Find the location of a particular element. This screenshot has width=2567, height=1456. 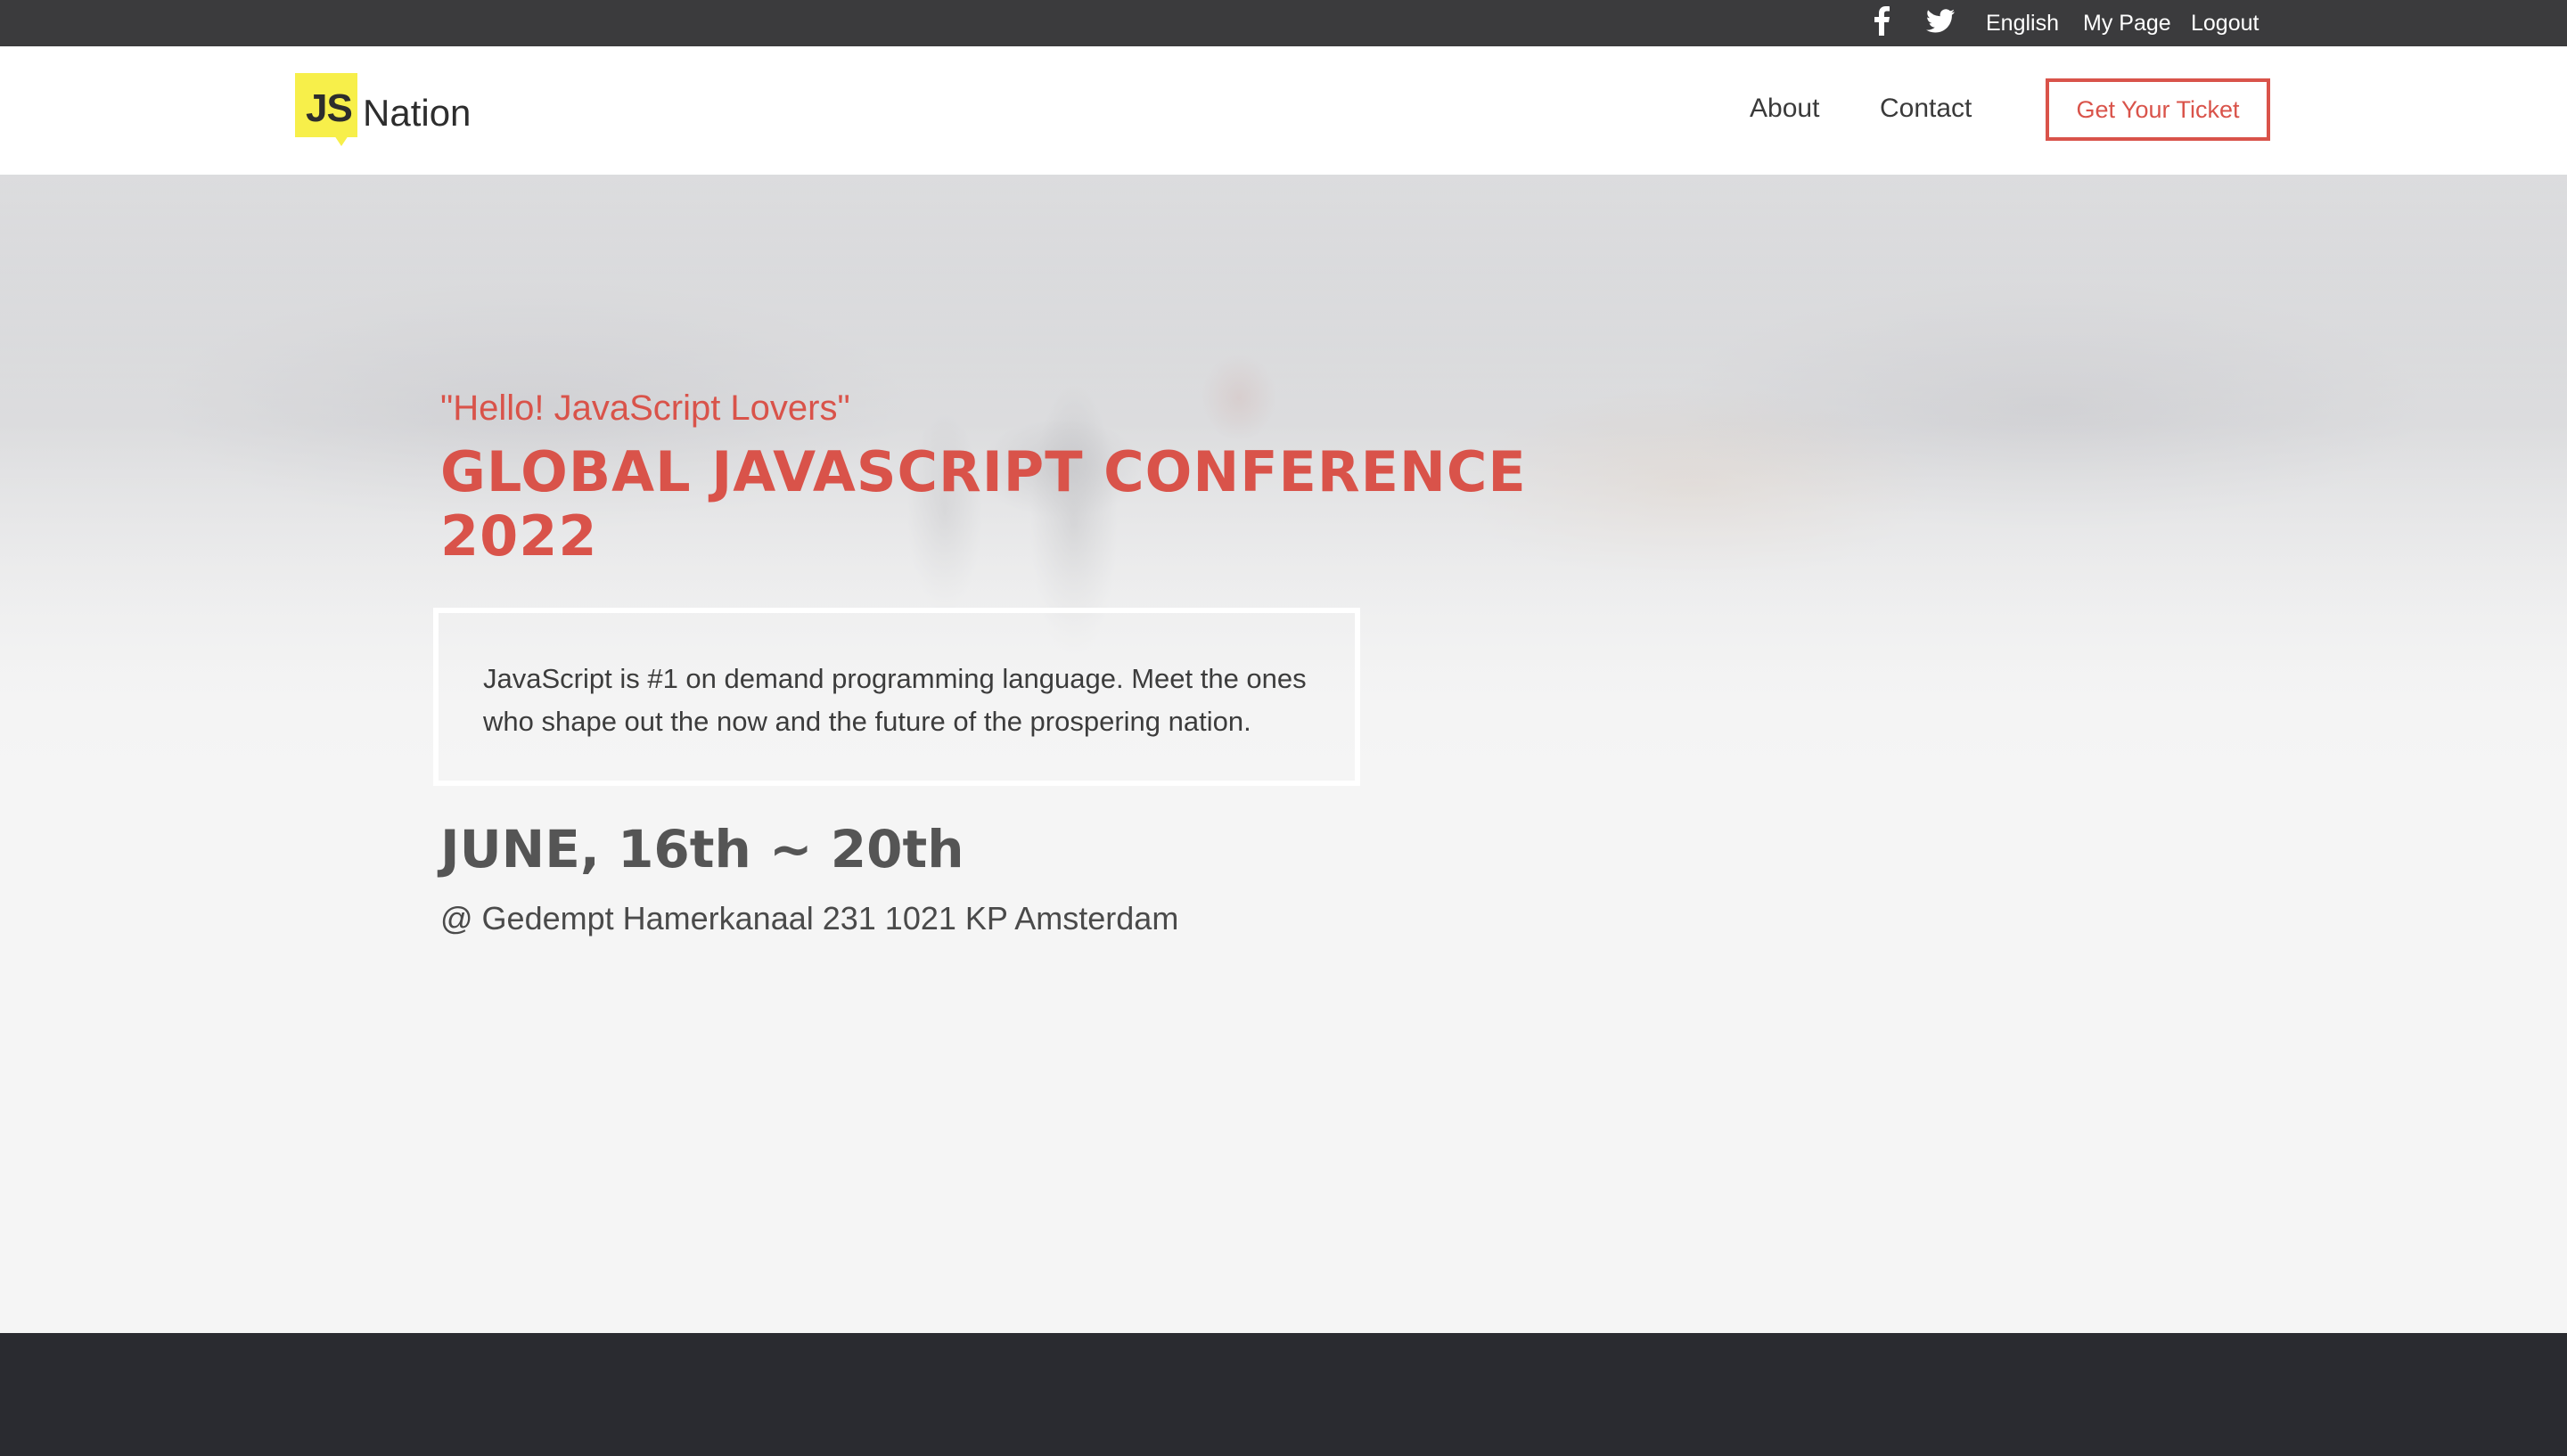

logo-badge-tail is located at coordinates (342, 140).